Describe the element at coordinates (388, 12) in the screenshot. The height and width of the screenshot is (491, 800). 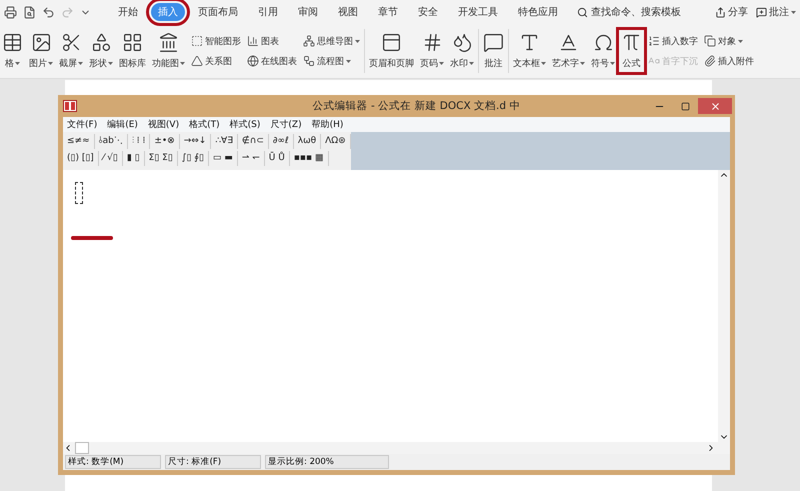
I see `menu-tab: 章节` at that location.